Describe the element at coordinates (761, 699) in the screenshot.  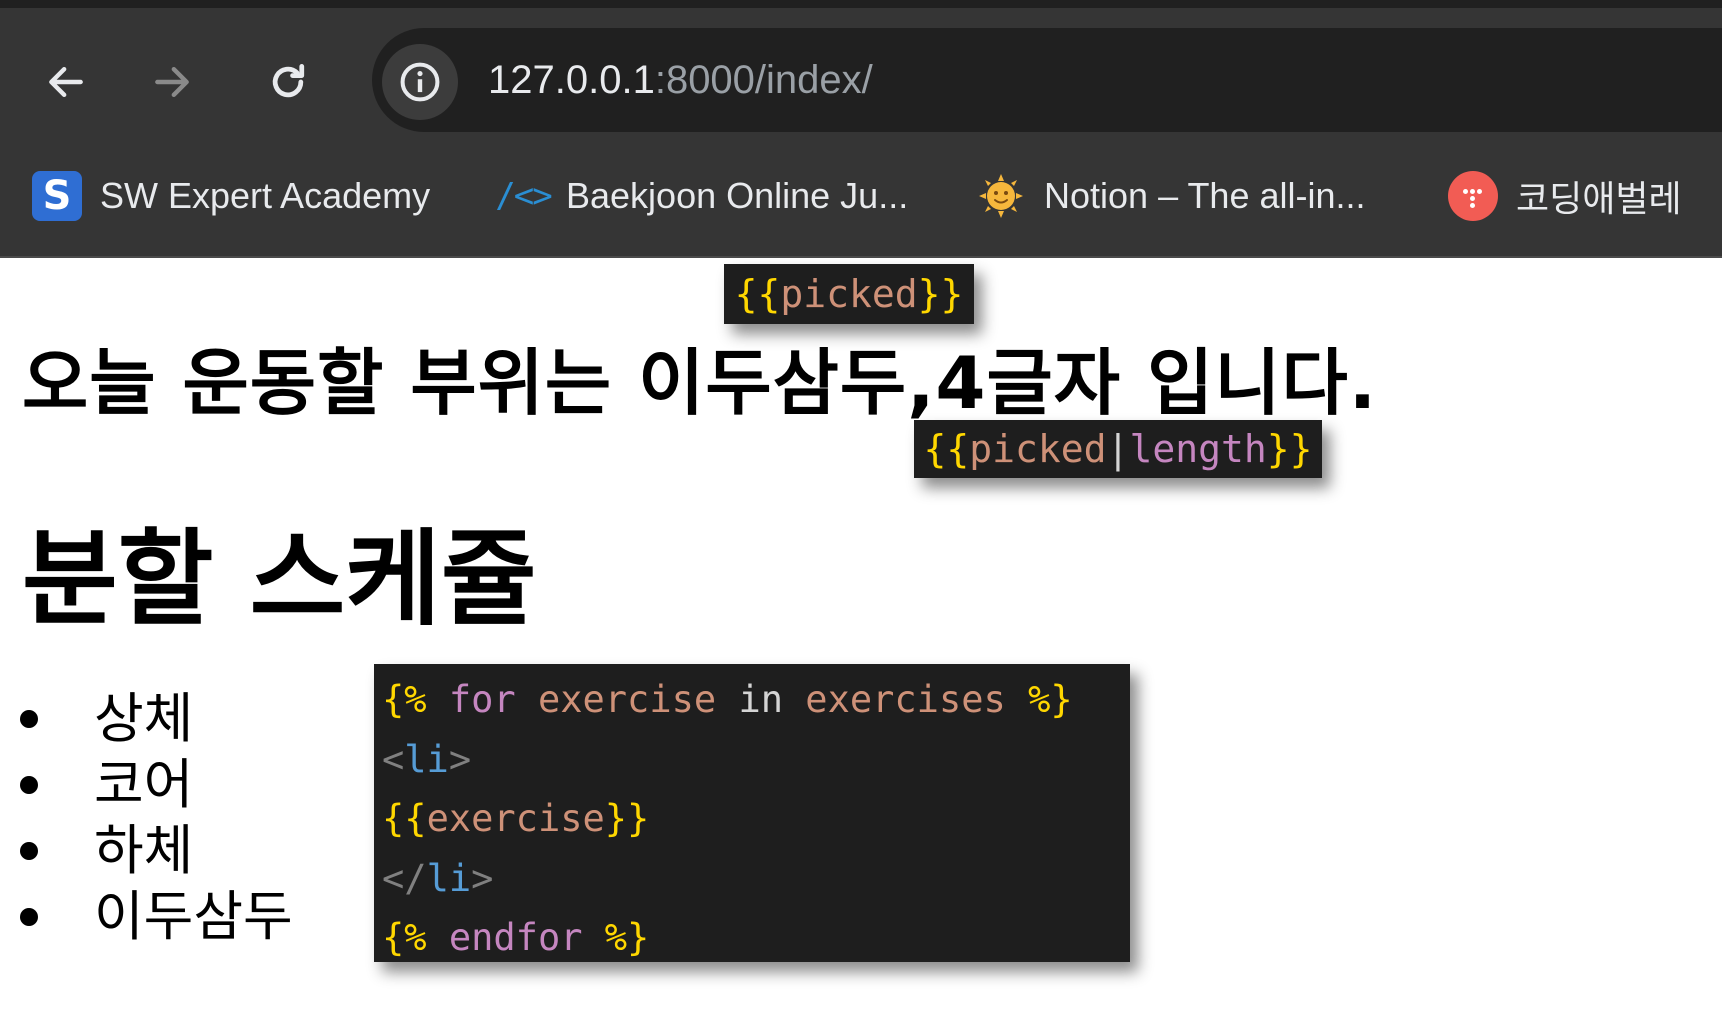
I see `in-keyword: in` at that location.